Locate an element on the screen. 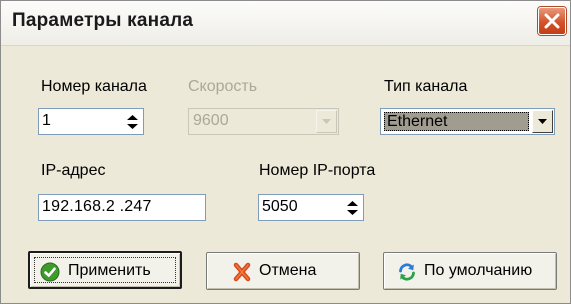  channel-type-combobox: Ethernet is located at coordinates (467, 121).